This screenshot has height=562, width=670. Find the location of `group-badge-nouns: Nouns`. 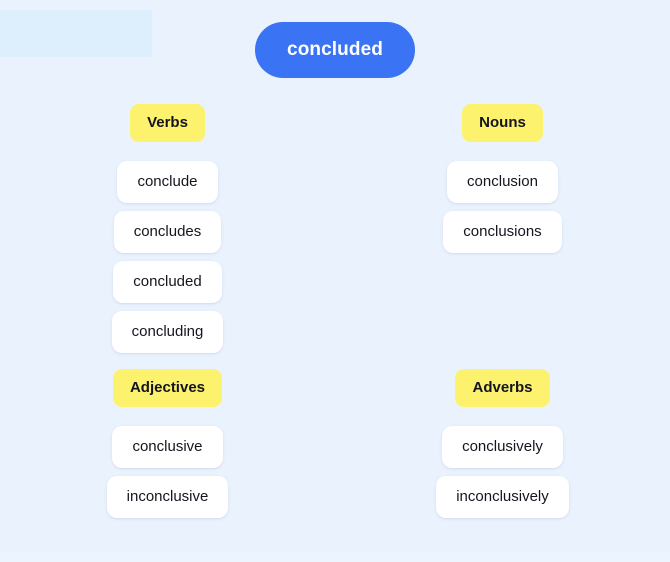

group-badge-nouns: Nouns is located at coordinates (502, 123).